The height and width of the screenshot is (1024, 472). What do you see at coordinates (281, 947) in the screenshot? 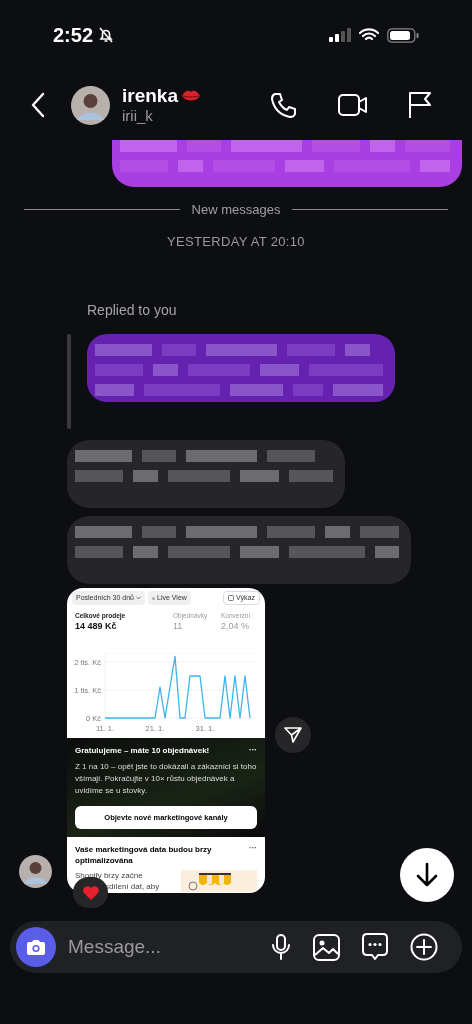
I see `microphone-icon` at bounding box center [281, 947].